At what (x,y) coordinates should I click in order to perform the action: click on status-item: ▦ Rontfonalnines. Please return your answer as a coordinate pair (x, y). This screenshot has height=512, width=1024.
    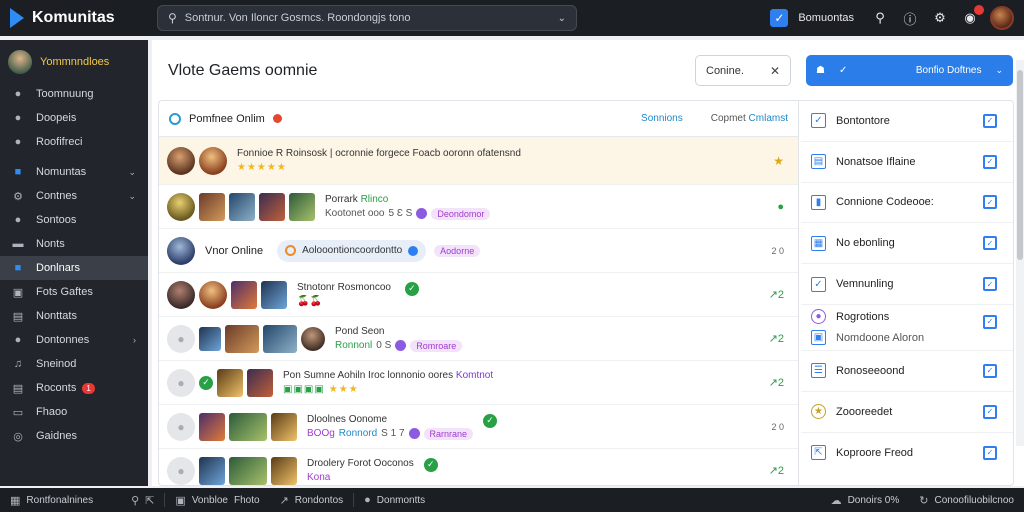
    Looking at the image, I should click on (51, 500).